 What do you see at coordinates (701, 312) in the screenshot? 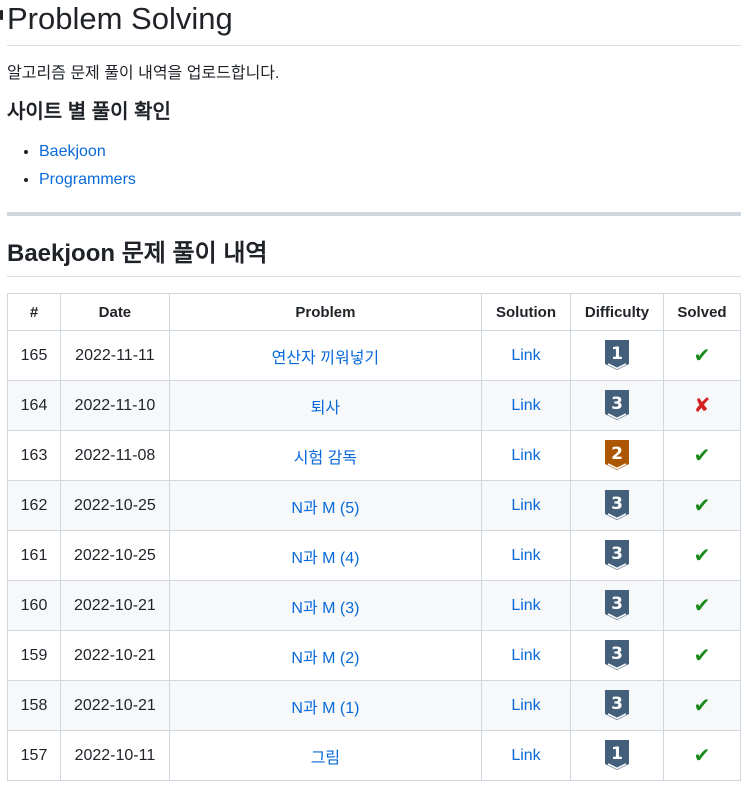
I see `header-solved: Solved` at bounding box center [701, 312].